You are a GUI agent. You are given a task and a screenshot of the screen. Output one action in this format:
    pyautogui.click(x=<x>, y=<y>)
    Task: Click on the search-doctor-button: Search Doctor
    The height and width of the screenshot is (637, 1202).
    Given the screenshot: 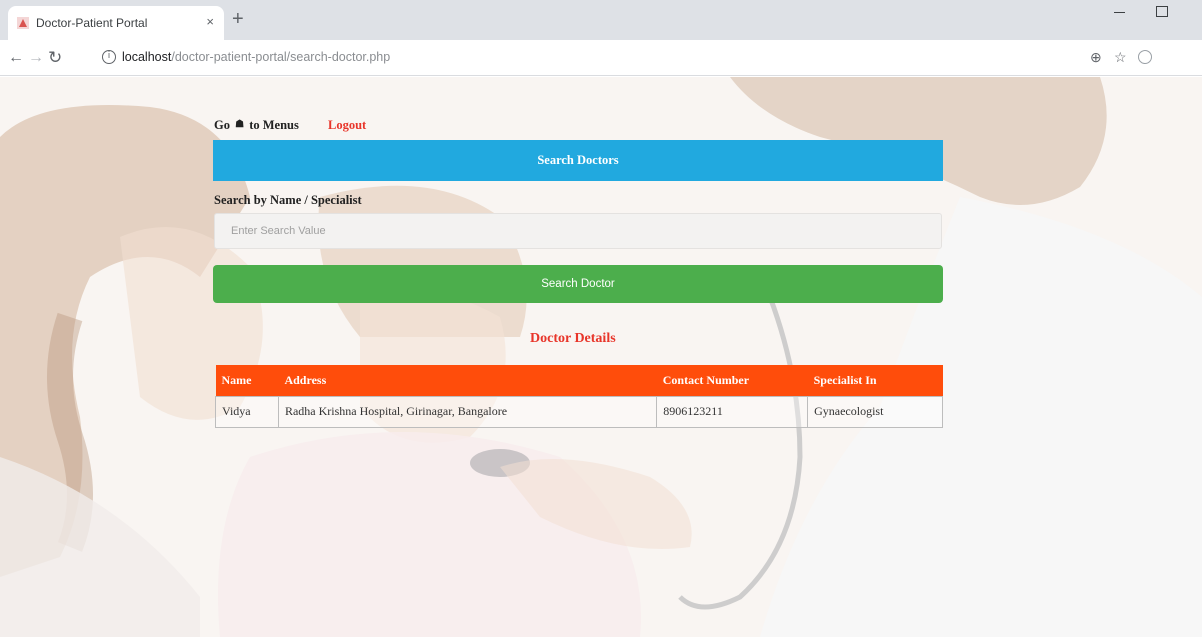 What is the action you would take?
    pyautogui.click(x=578, y=284)
    